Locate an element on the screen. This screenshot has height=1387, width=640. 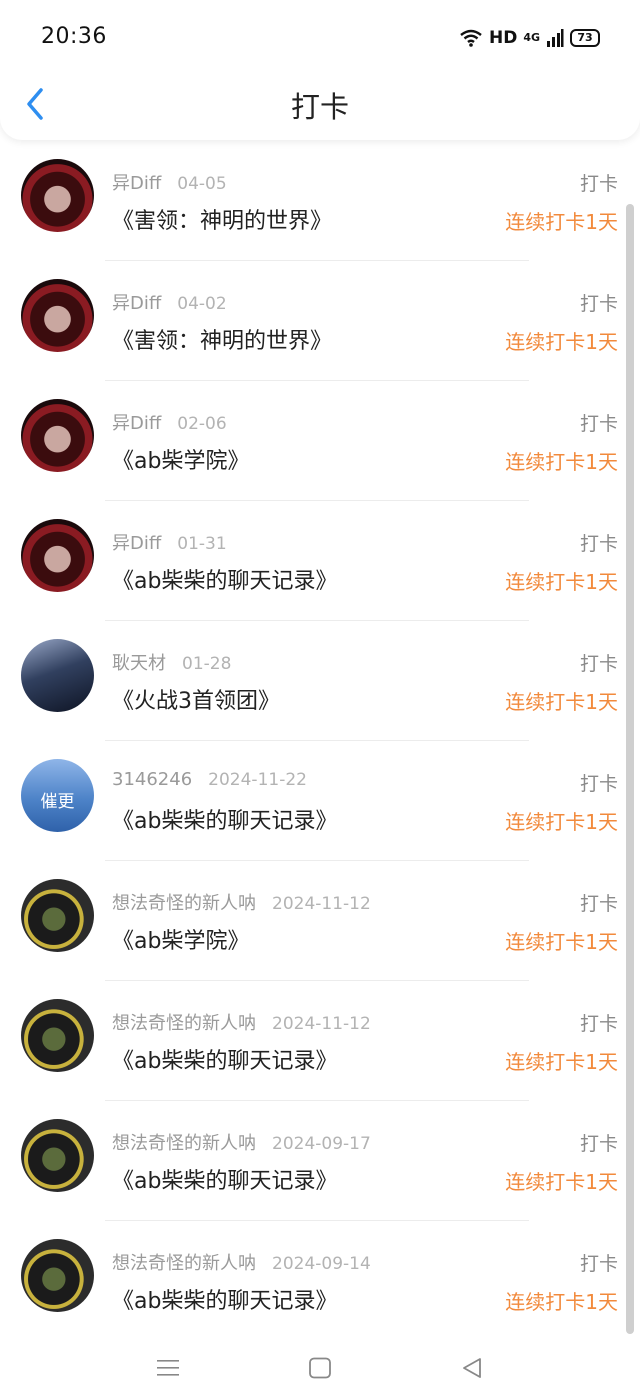
item-meta: 异Diff 04-02 is located at coordinates (169, 302).